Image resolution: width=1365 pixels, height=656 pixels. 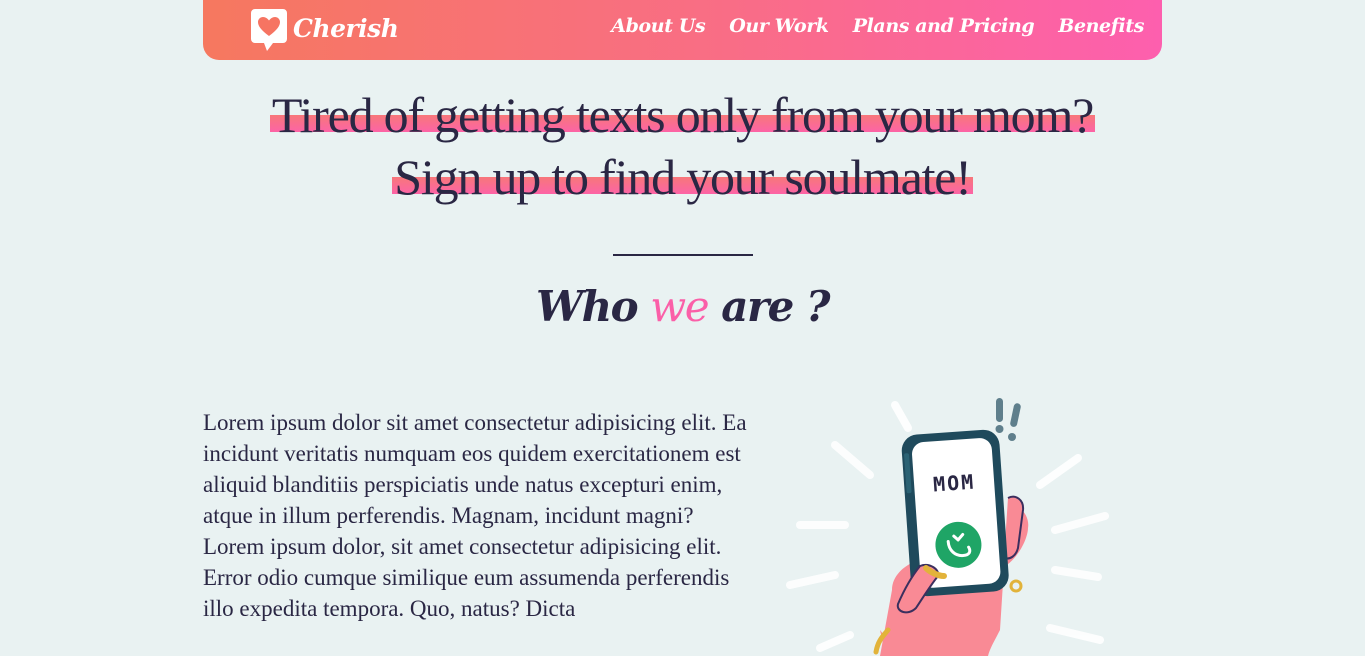 What do you see at coordinates (658, 26) in the screenshot?
I see `nav-link-about-us: About Us` at bounding box center [658, 26].